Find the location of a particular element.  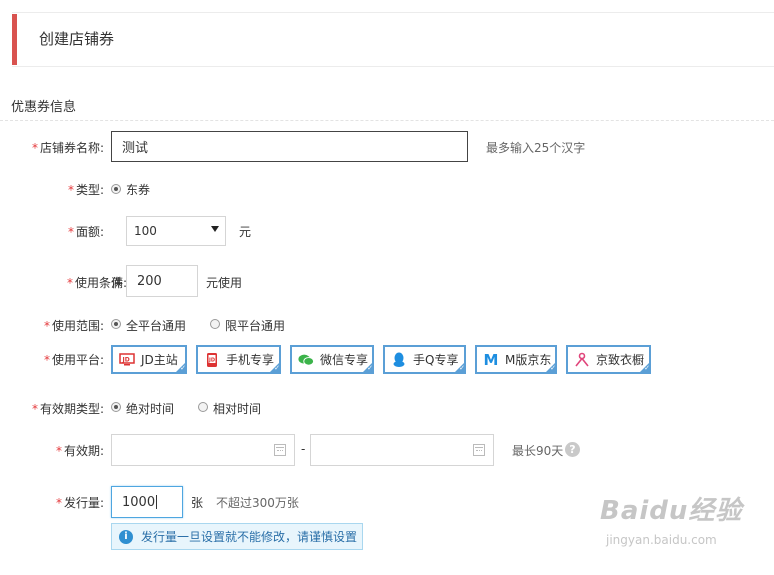

validity-absolute-label: 绝对时间 is located at coordinates (150, 409).